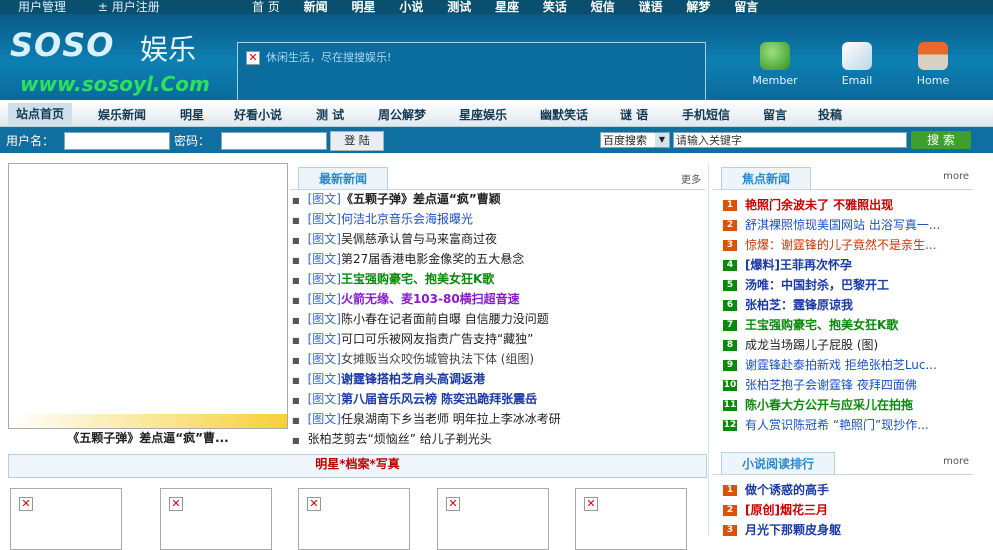  I want to click on list-item: ■ [图文]女摊贩当众咬伤城管执法下体 (组图), so click(497, 359).